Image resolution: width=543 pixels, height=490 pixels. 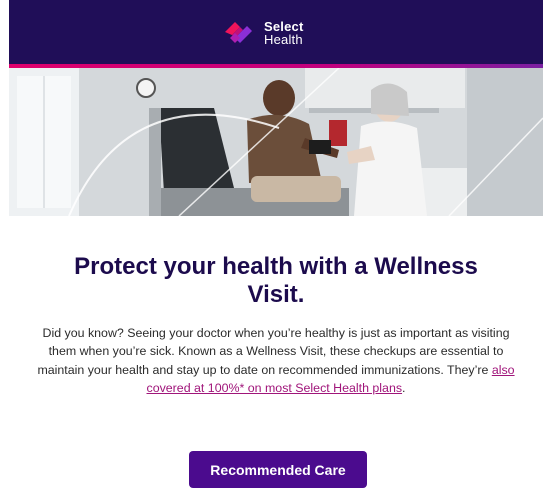 What do you see at coordinates (276, 266) in the screenshot?
I see `headline-line-1: Protect your health with a Wellness` at bounding box center [276, 266].